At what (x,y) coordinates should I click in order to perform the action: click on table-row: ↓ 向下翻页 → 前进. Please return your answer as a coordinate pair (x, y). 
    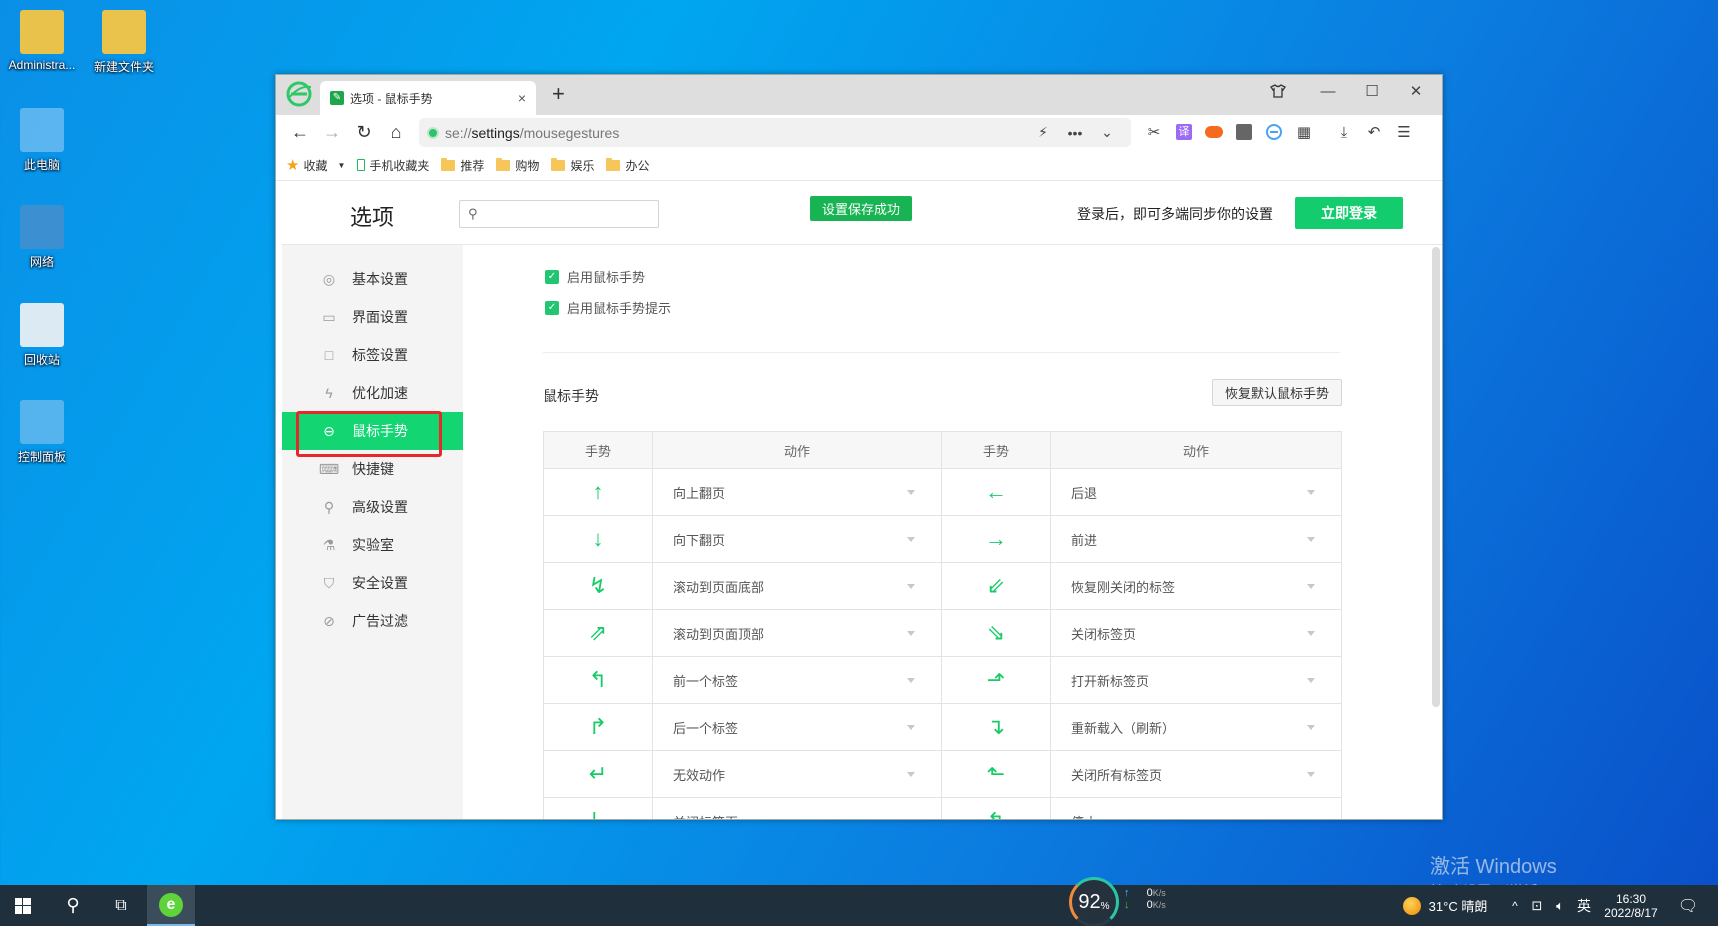
    Looking at the image, I should click on (942, 539).